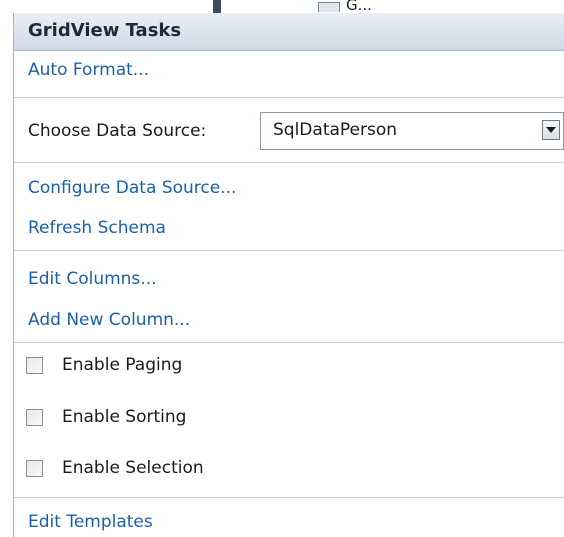 This screenshot has width=564, height=537. Describe the element at coordinates (133, 468) in the screenshot. I see `enable-selection-label: Enable Selection` at that location.